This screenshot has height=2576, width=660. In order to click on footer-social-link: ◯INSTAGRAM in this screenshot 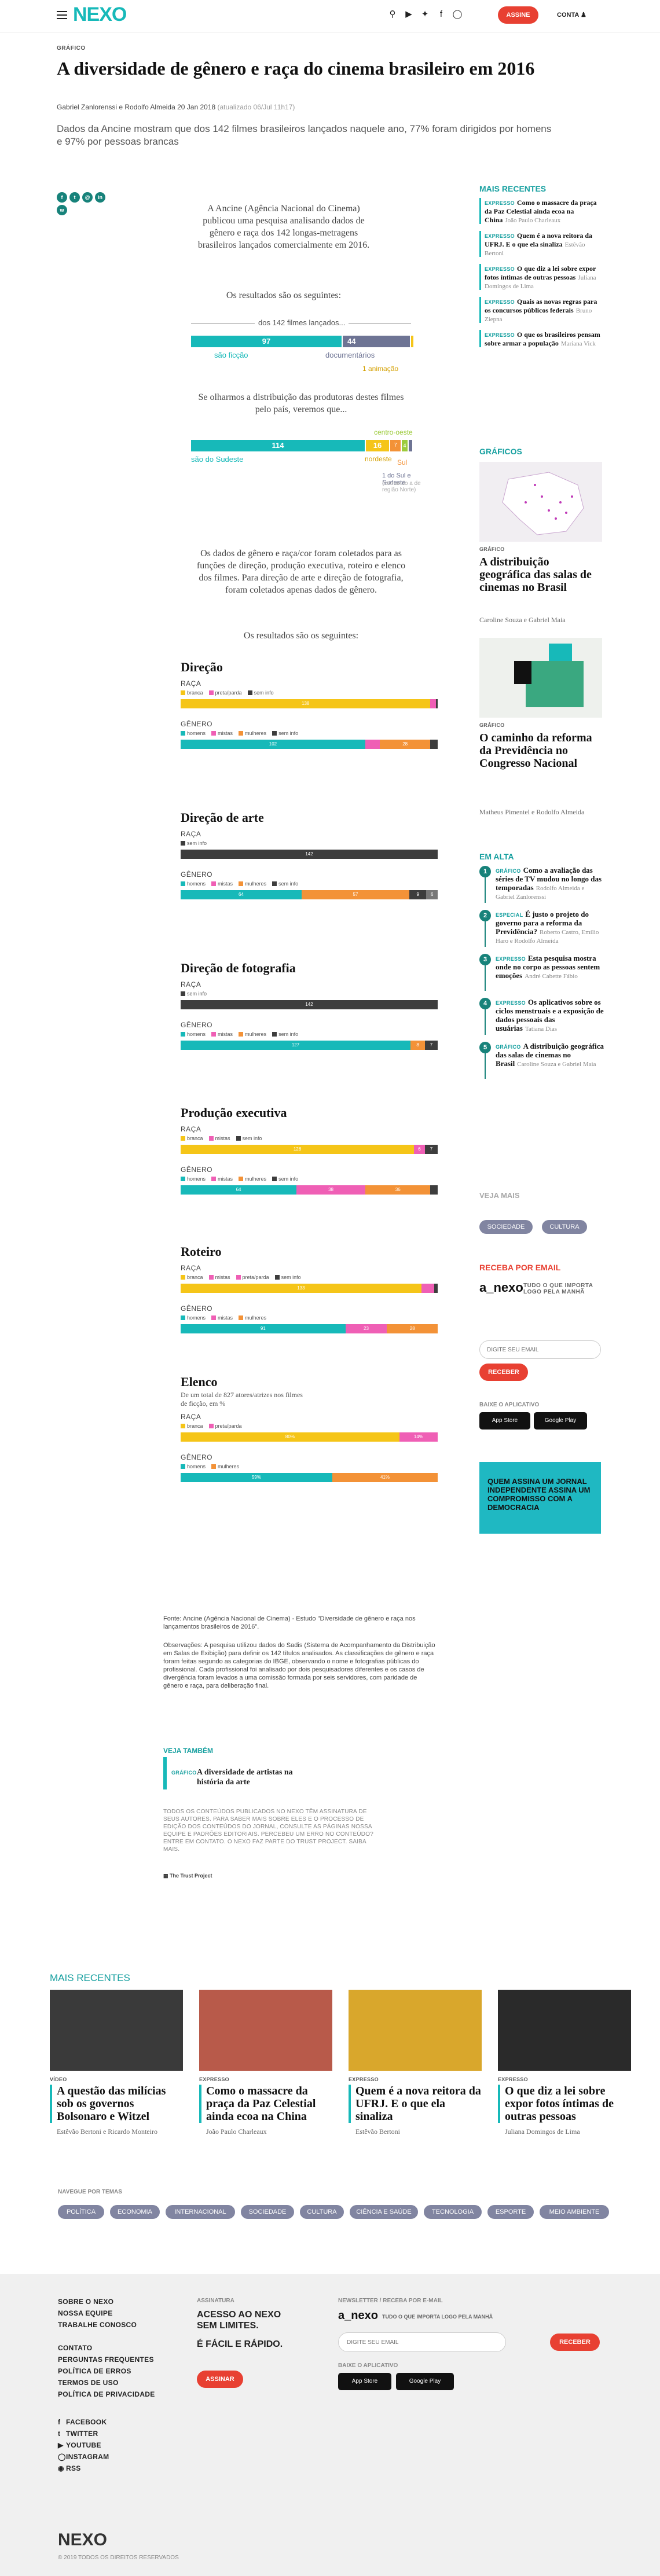, I will do `click(116, 2457)`.